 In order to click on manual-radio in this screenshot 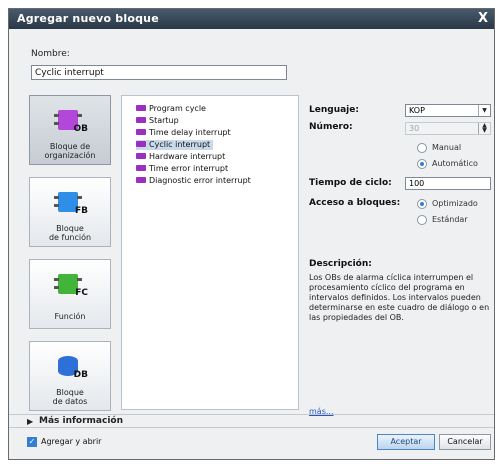, I will do `click(422, 148)`.